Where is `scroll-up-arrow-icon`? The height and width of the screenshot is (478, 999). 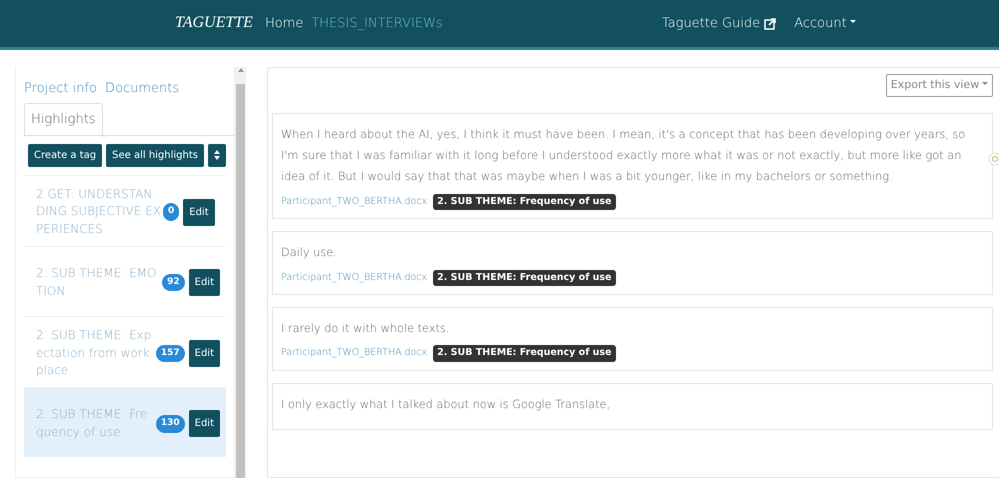
scroll-up-arrow-icon is located at coordinates (241, 69).